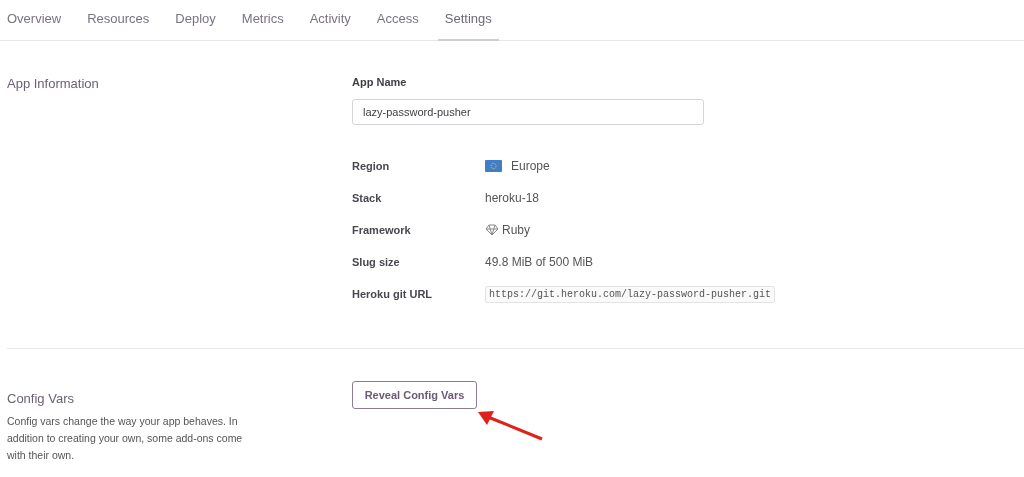  Describe the element at coordinates (468, 20) in the screenshot. I see `tab: Settings` at that location.